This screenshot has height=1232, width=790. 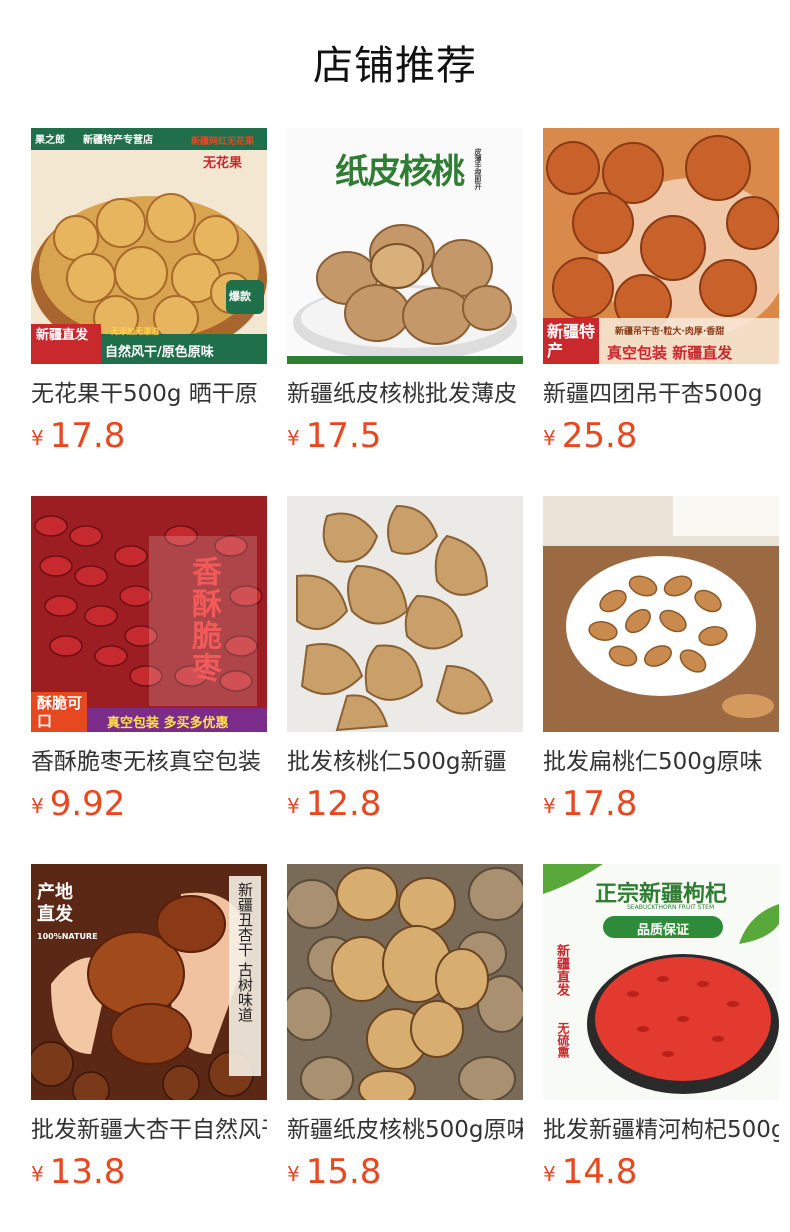 I want to click on product-name-badge: 无花果, so click(x=223, y=163).